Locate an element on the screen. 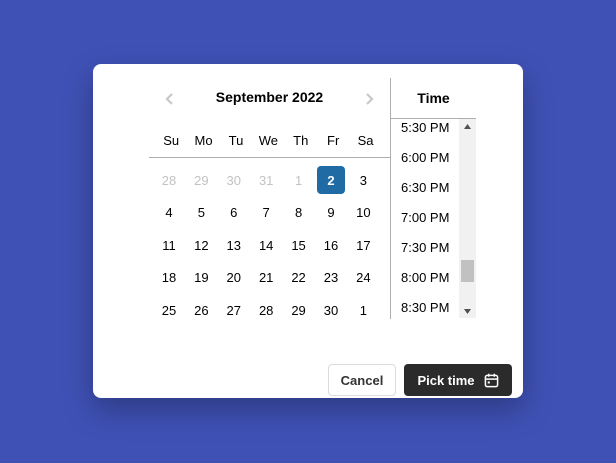 Image resolution: width=616 pixels, height=463 pixels. scroll-up-button is located at coordinates (467, 126).